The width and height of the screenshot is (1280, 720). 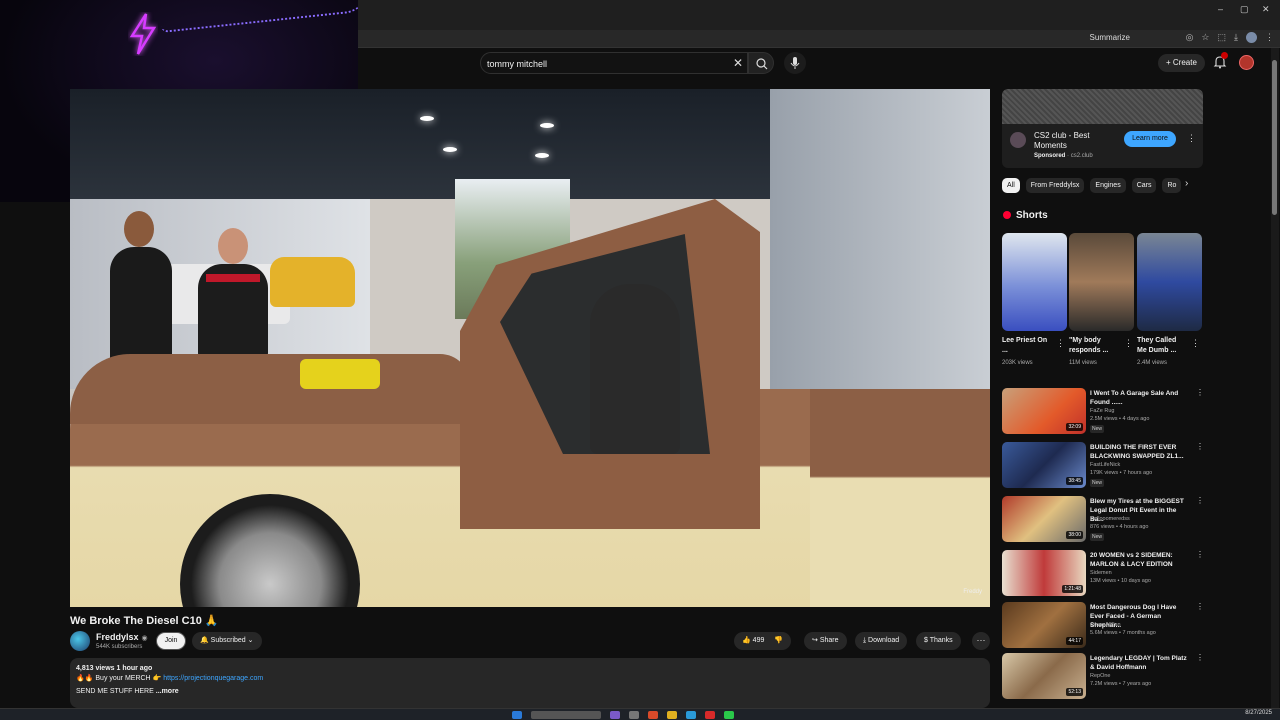 What do you see at coordinates (795, 63) in the screenshot?
I see `voice-search-button` at bounding box center [795, 63].